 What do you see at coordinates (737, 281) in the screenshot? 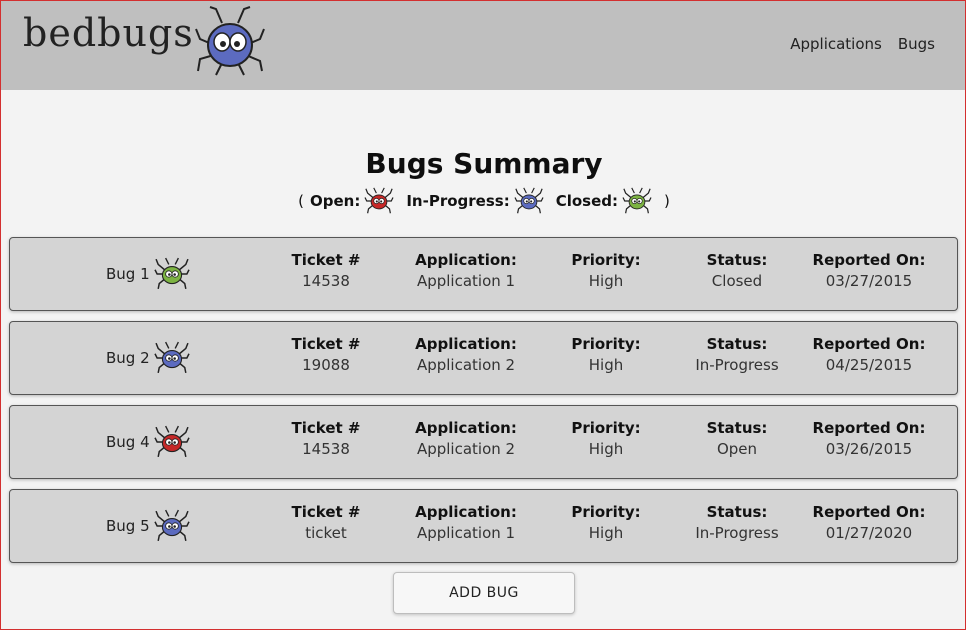
I see `status-value: Closed` at bounding box center [737, 281].